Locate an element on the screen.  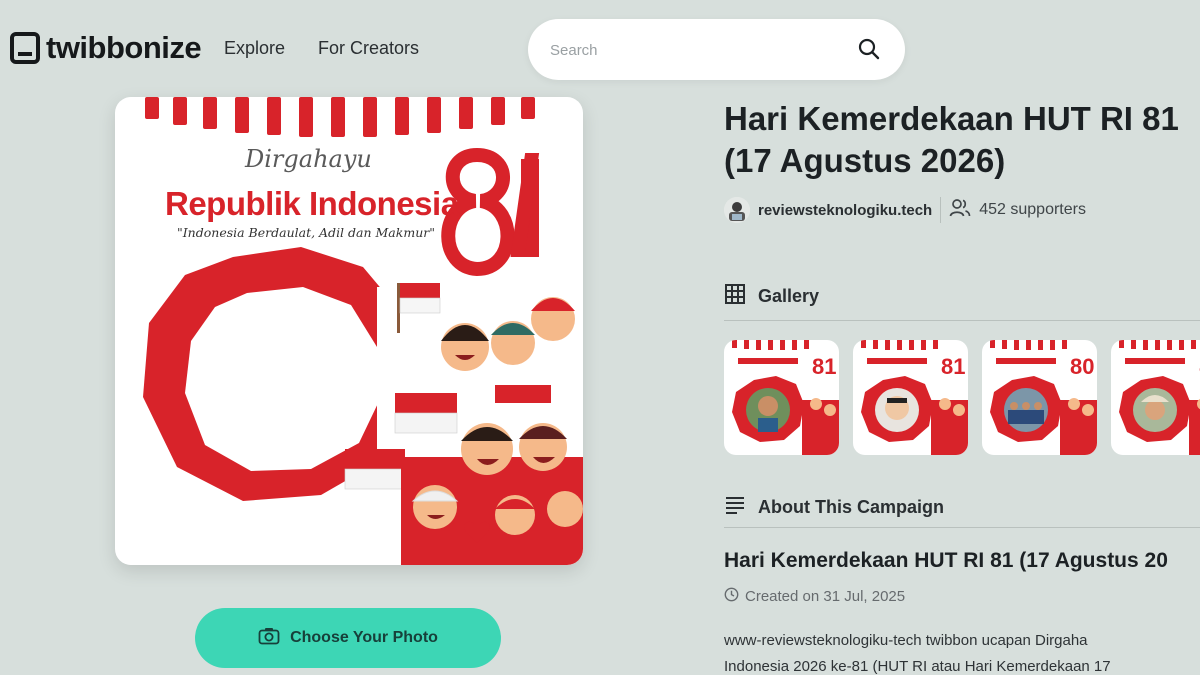
created-date-text: Created on 31 Jul, 2025 is located at coordinates (825, 596).